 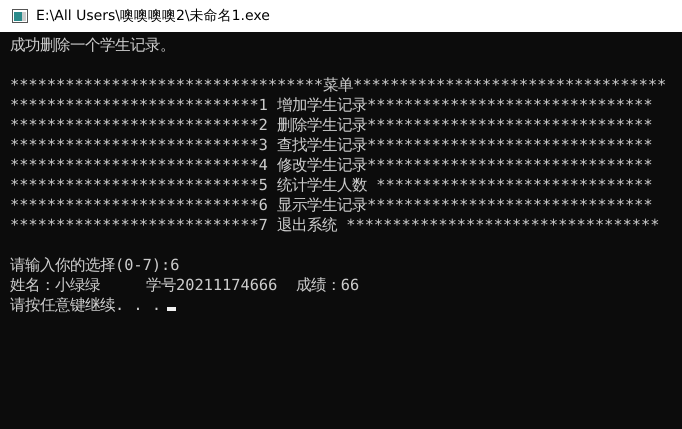 I want to click on cursor-icon, so click(x=171, y=309).